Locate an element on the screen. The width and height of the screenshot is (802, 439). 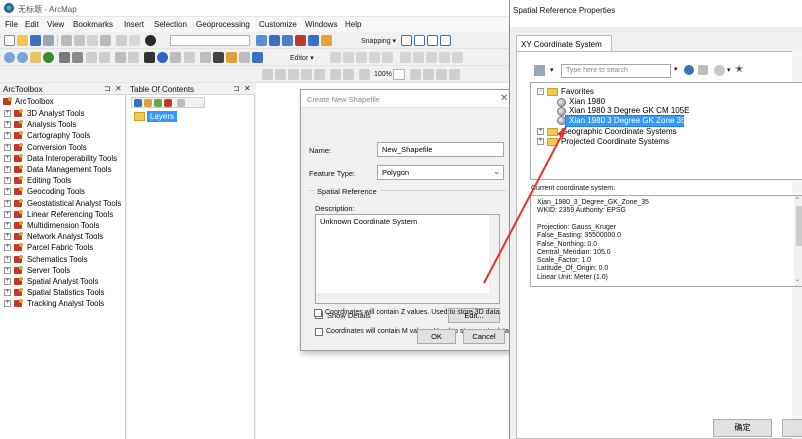
annotation-arrow is located at coordinates (525, 205).